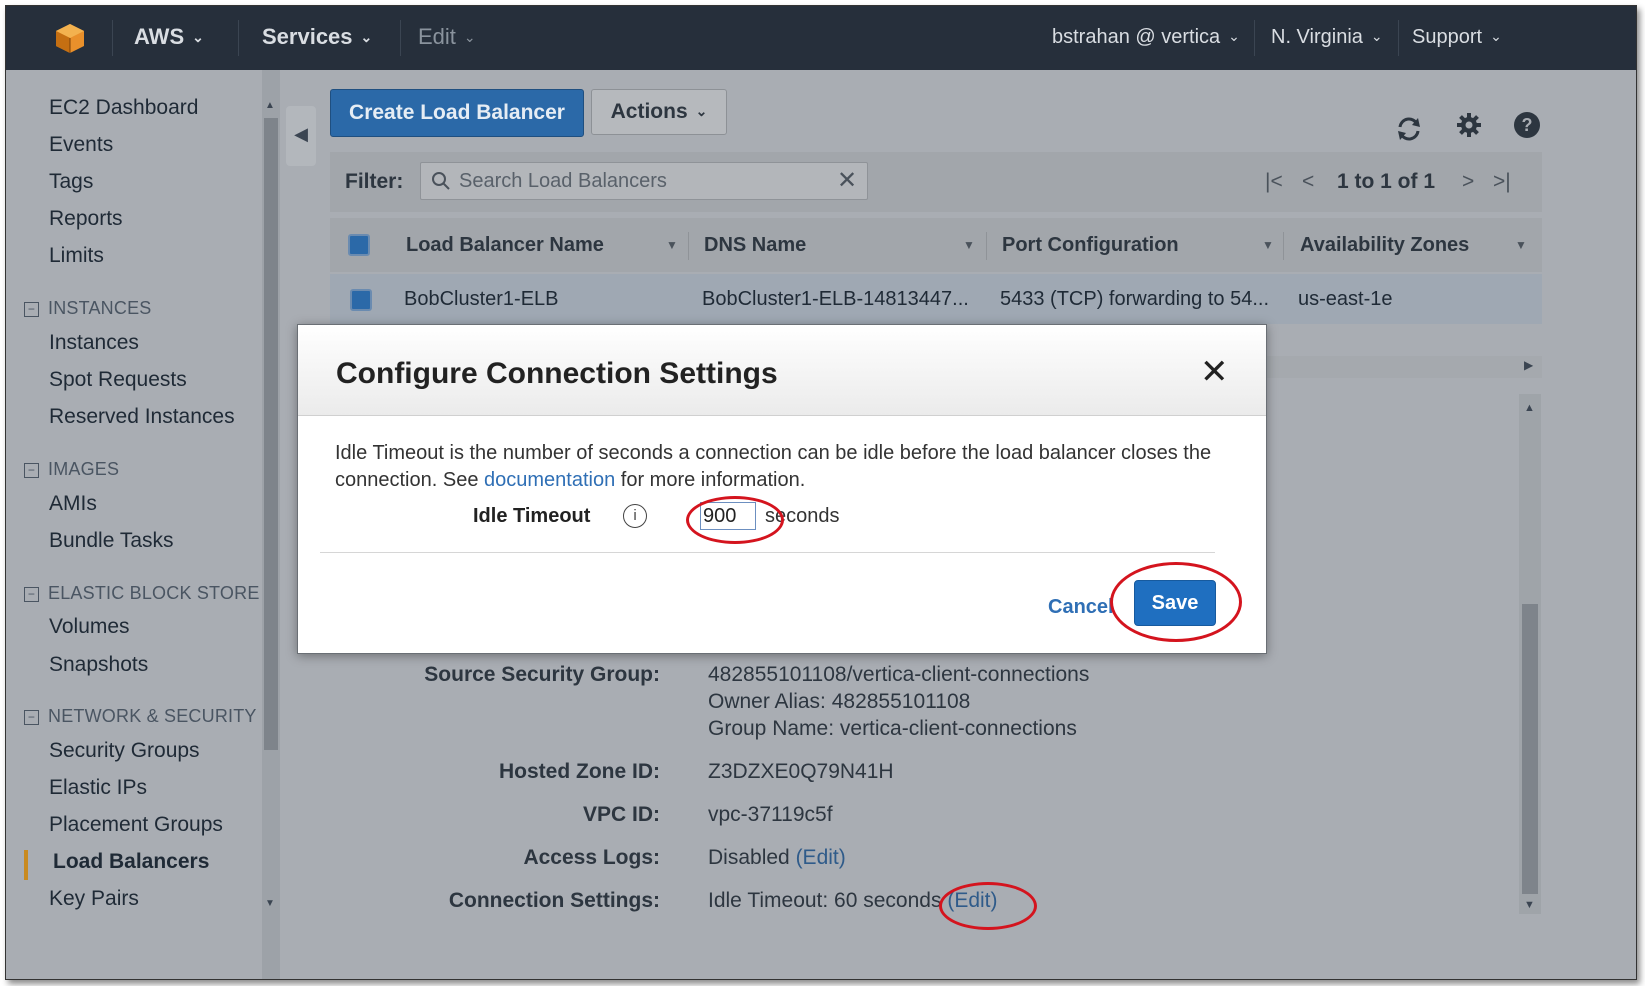 Image resolution: width=1645 pixels, height=986 pixels. Describe the element at coordinates (159, 36) in the screenshot. I see `aws-menu-label: AWS` at that location.